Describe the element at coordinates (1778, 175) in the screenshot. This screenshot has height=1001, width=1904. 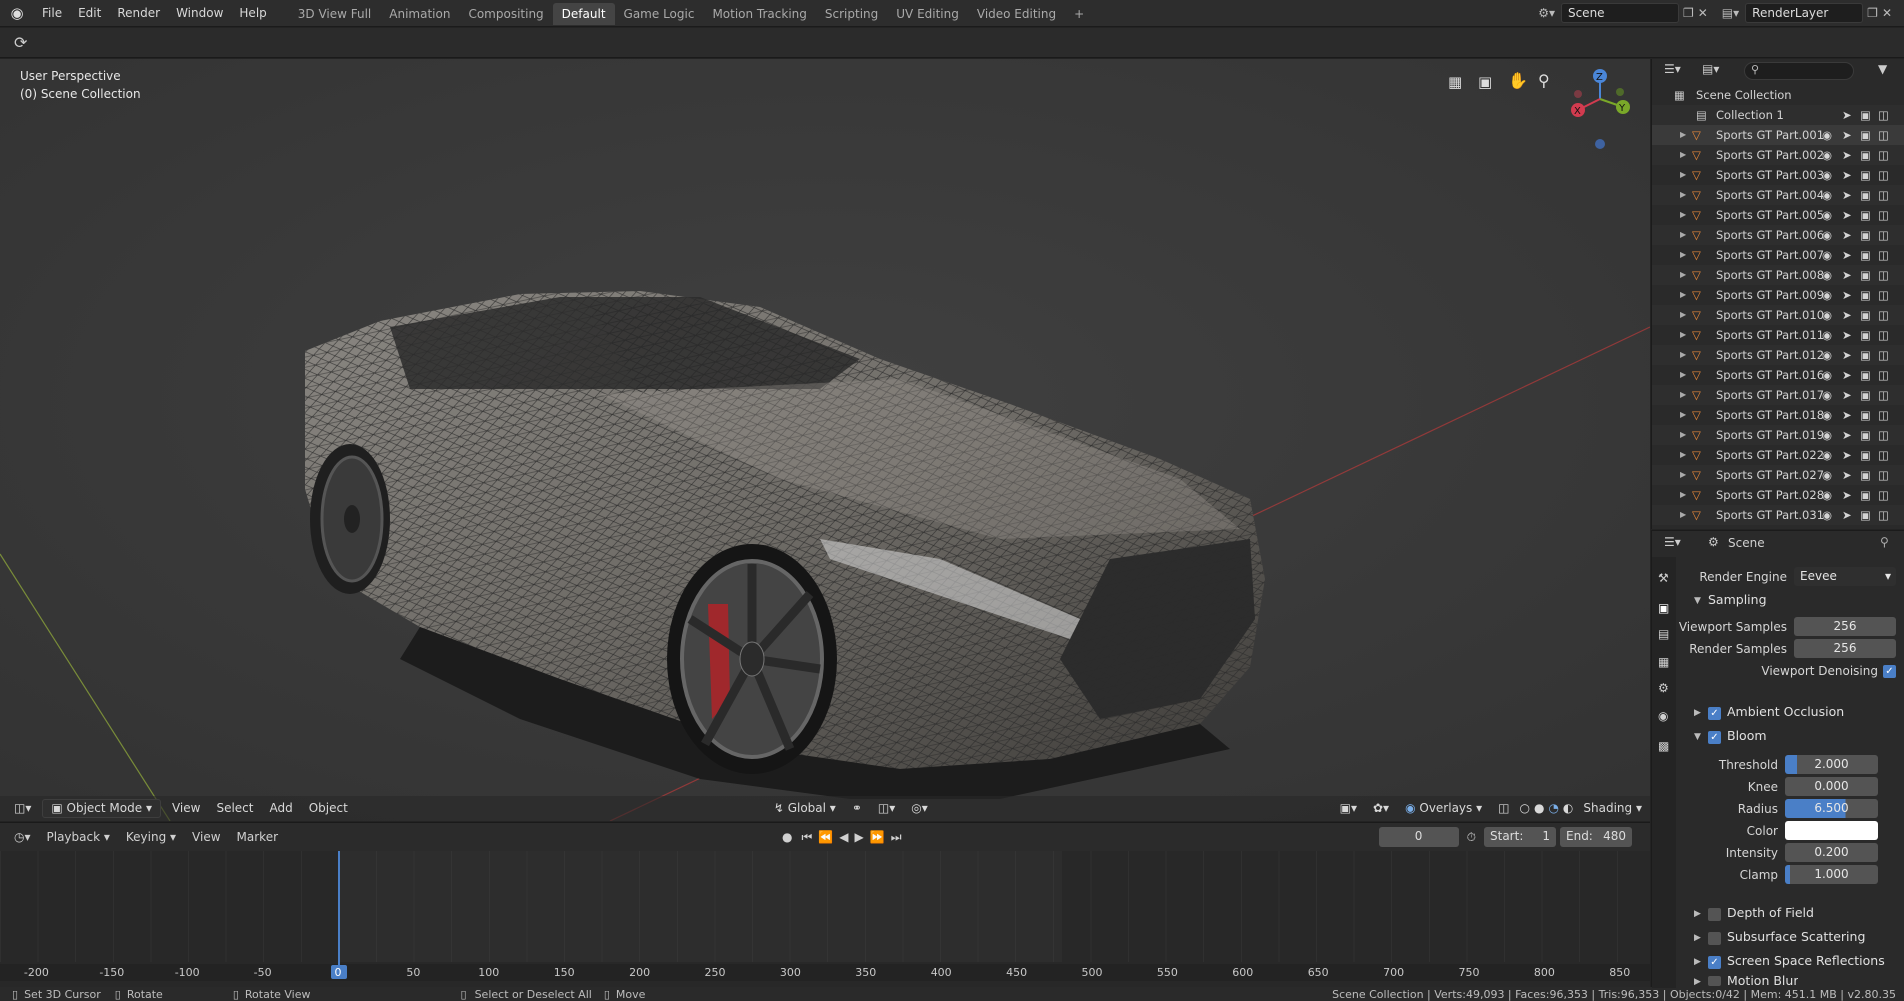
I see `outliner-object-row: ▶ ▽ Sports GT Part.003 ◉ ➤ ▣ ◫` at that location.